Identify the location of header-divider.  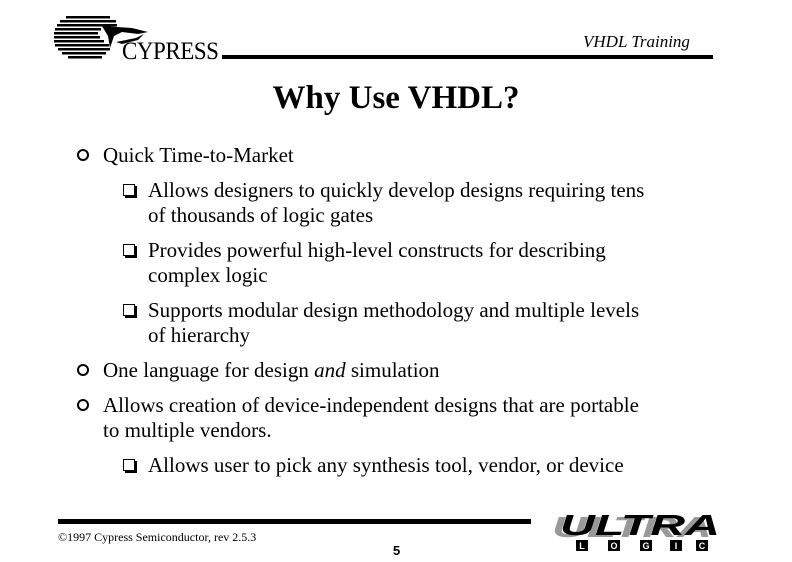
(467, 57).